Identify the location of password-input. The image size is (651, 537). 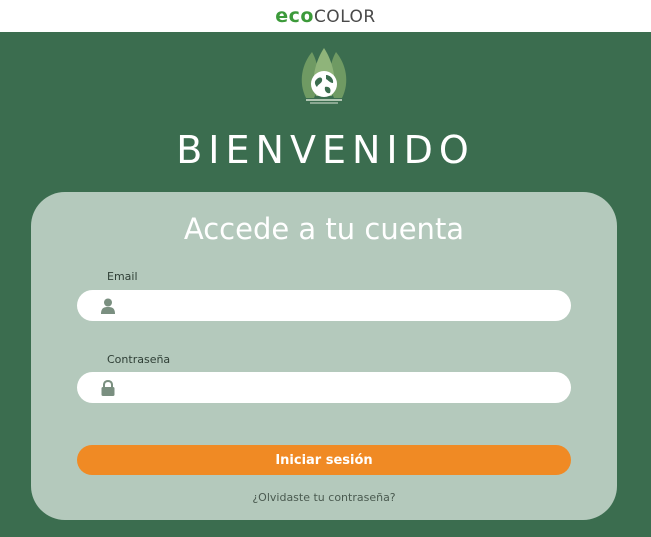
(342, 387).